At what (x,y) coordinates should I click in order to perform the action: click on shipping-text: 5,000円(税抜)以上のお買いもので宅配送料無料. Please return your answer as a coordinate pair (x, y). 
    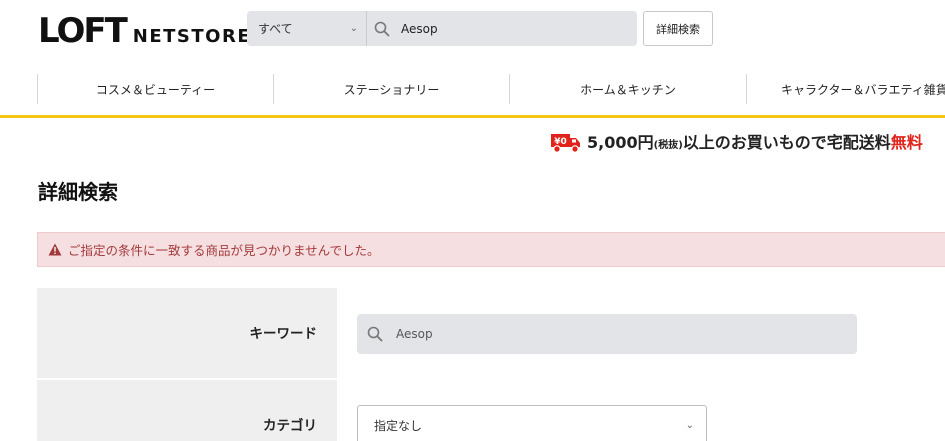
    Looking at the image, I should click on (755, 141).